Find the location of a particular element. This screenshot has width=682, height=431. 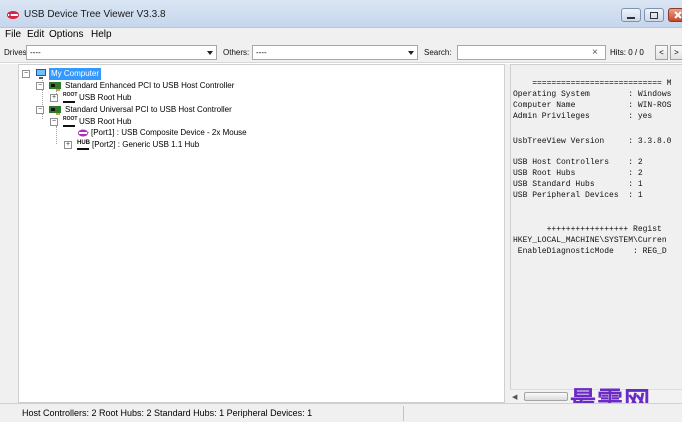

tree-node-label: [Port2] : Generic USB 1.1 Hub is located at coordinates (146, 144).